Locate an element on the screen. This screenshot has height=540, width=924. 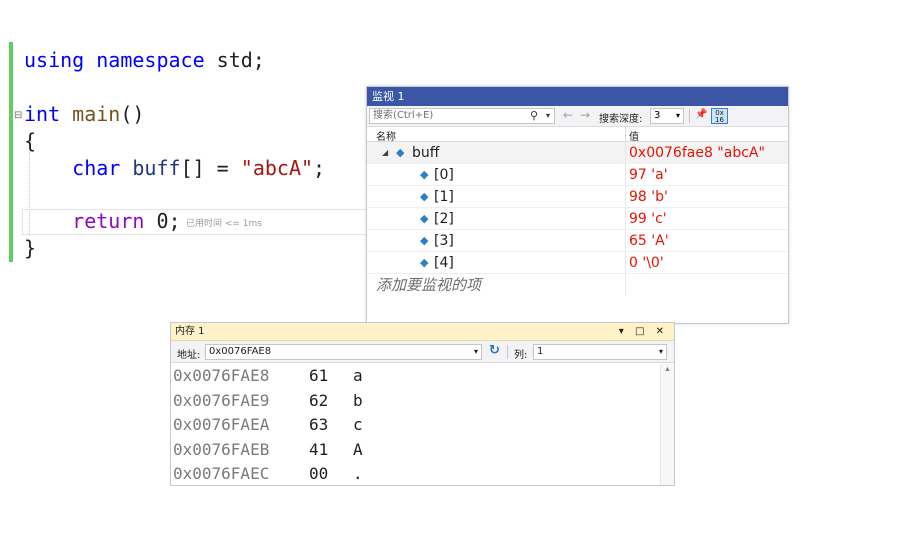
search-icon: ⚲ is located at coordinates (534, 116).